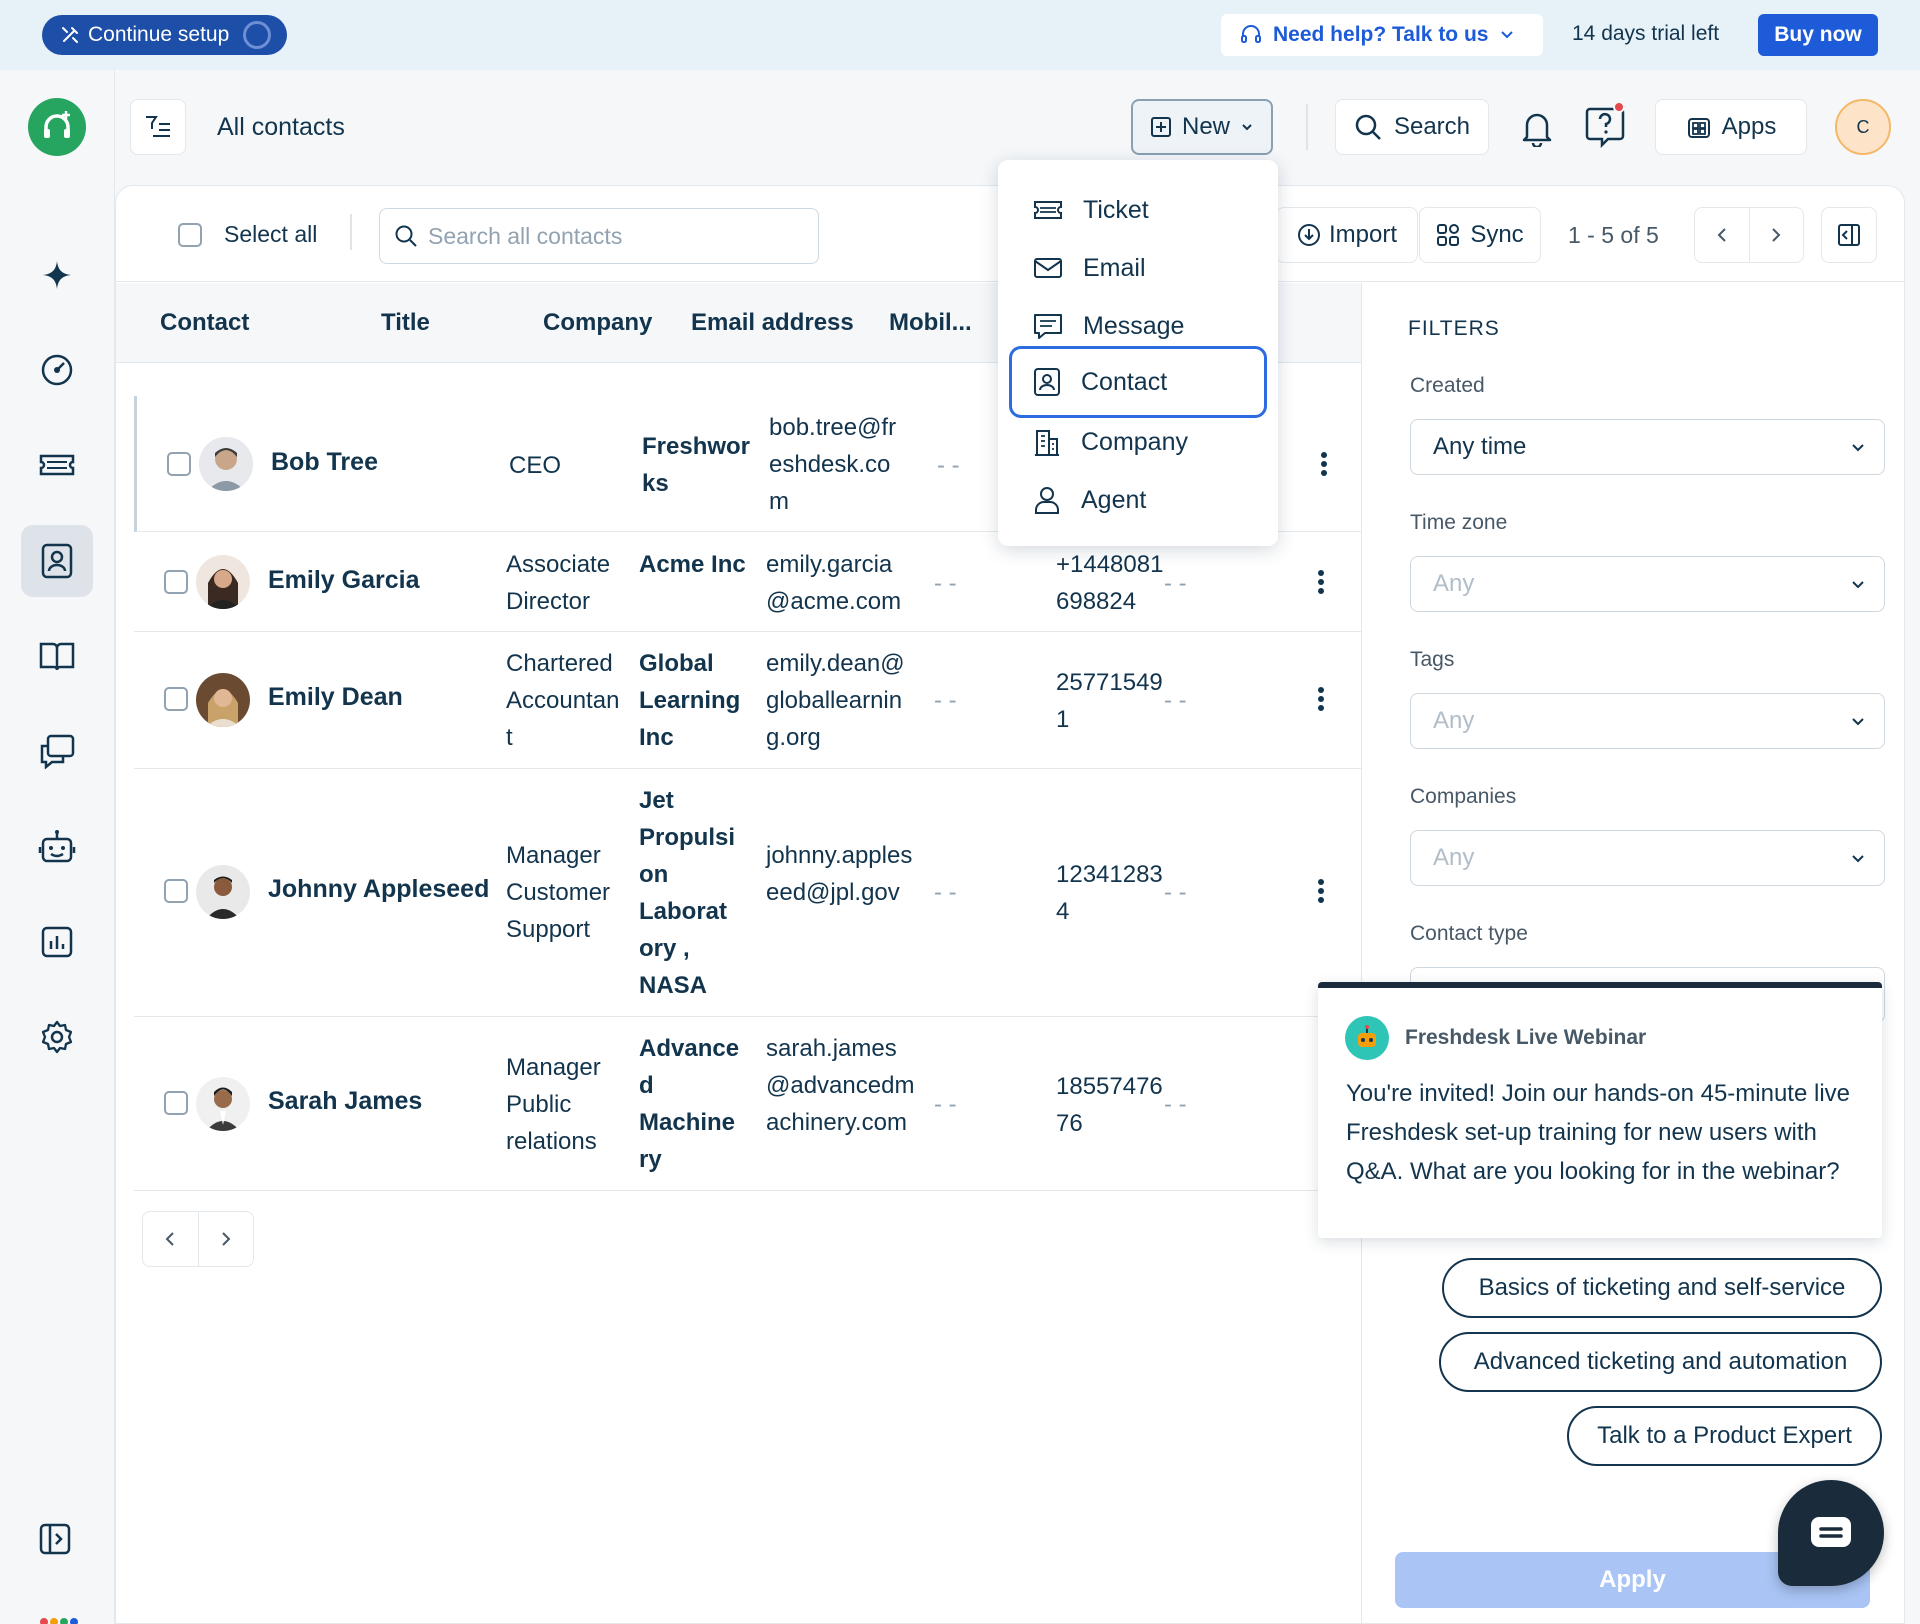 The width and height of the screenshot is (1920, 1624). Describe the element at coordinates (1647, 858) in the screenshot. I see `filter-companies-select: Any` at that location.